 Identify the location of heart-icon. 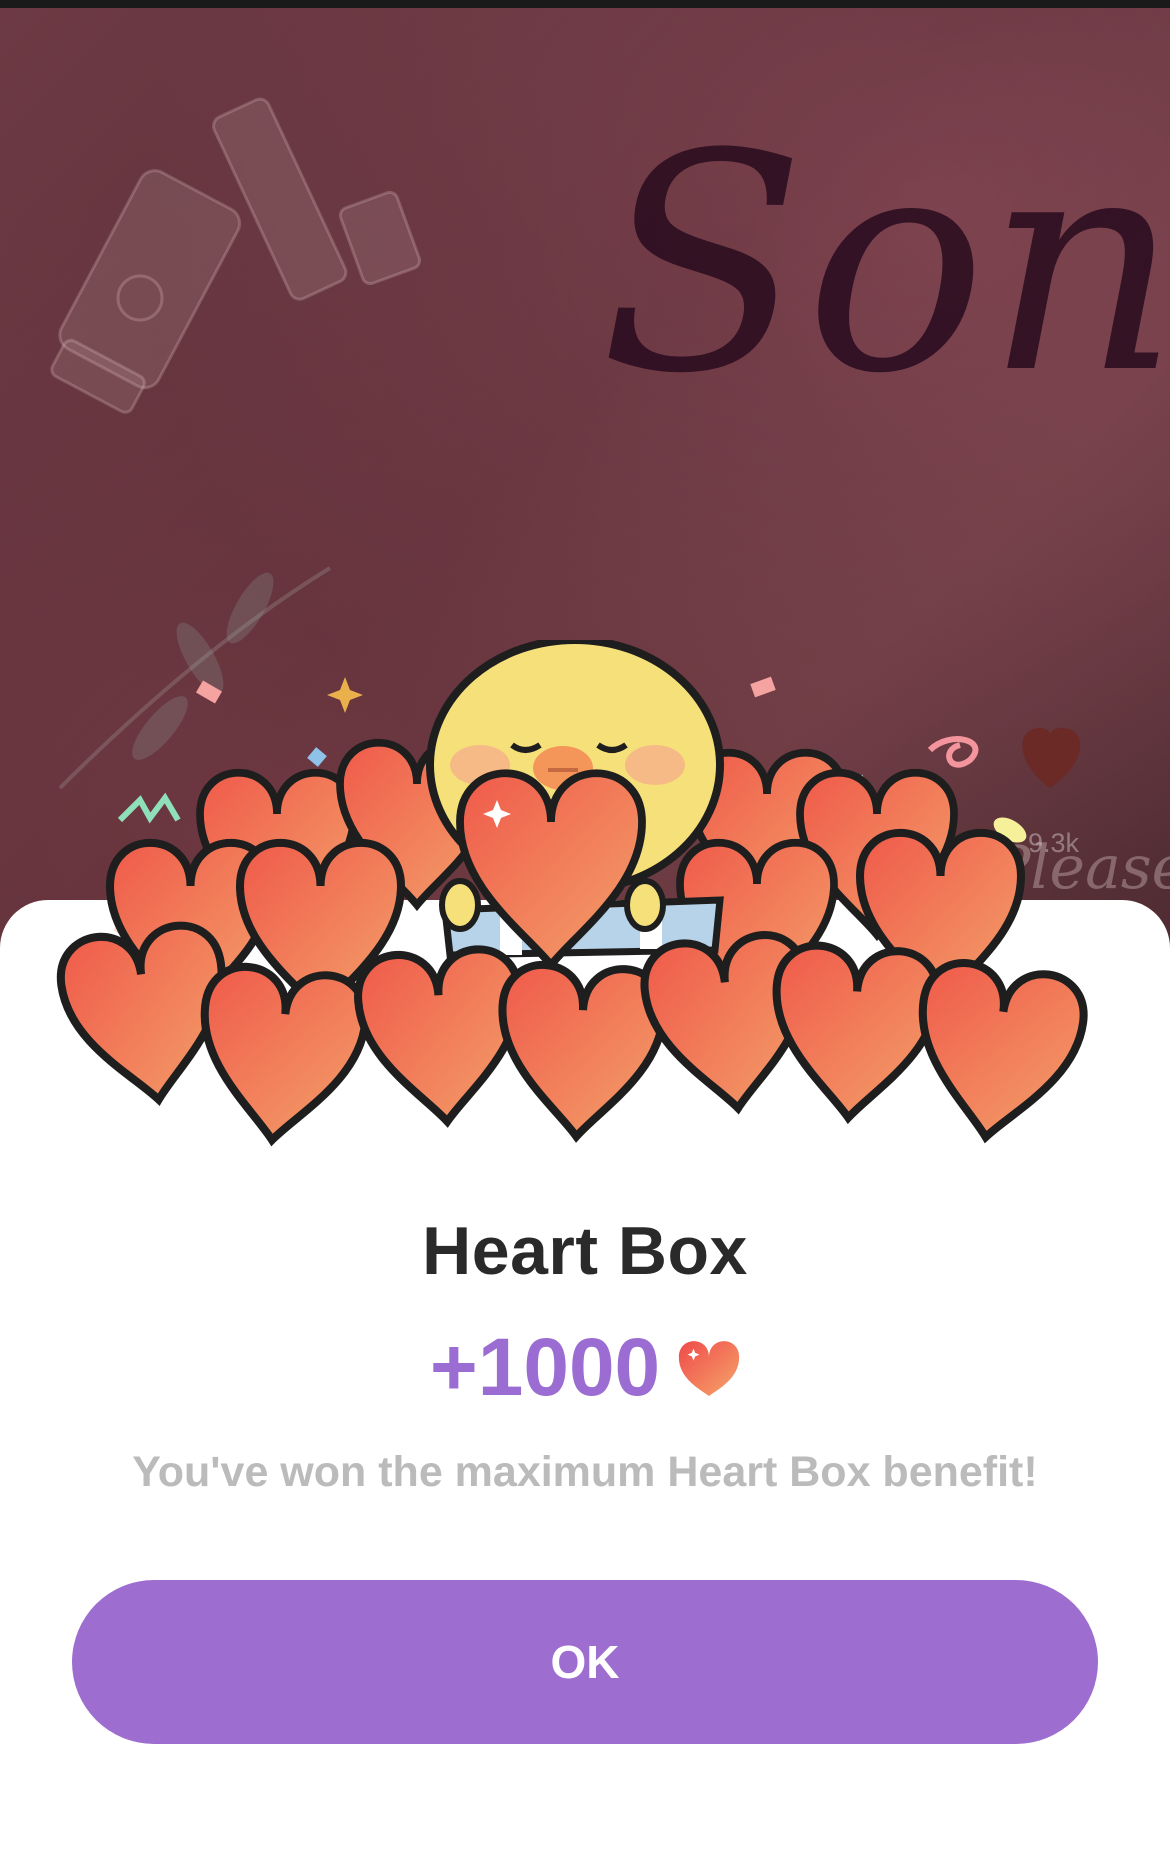
(709, 1368).